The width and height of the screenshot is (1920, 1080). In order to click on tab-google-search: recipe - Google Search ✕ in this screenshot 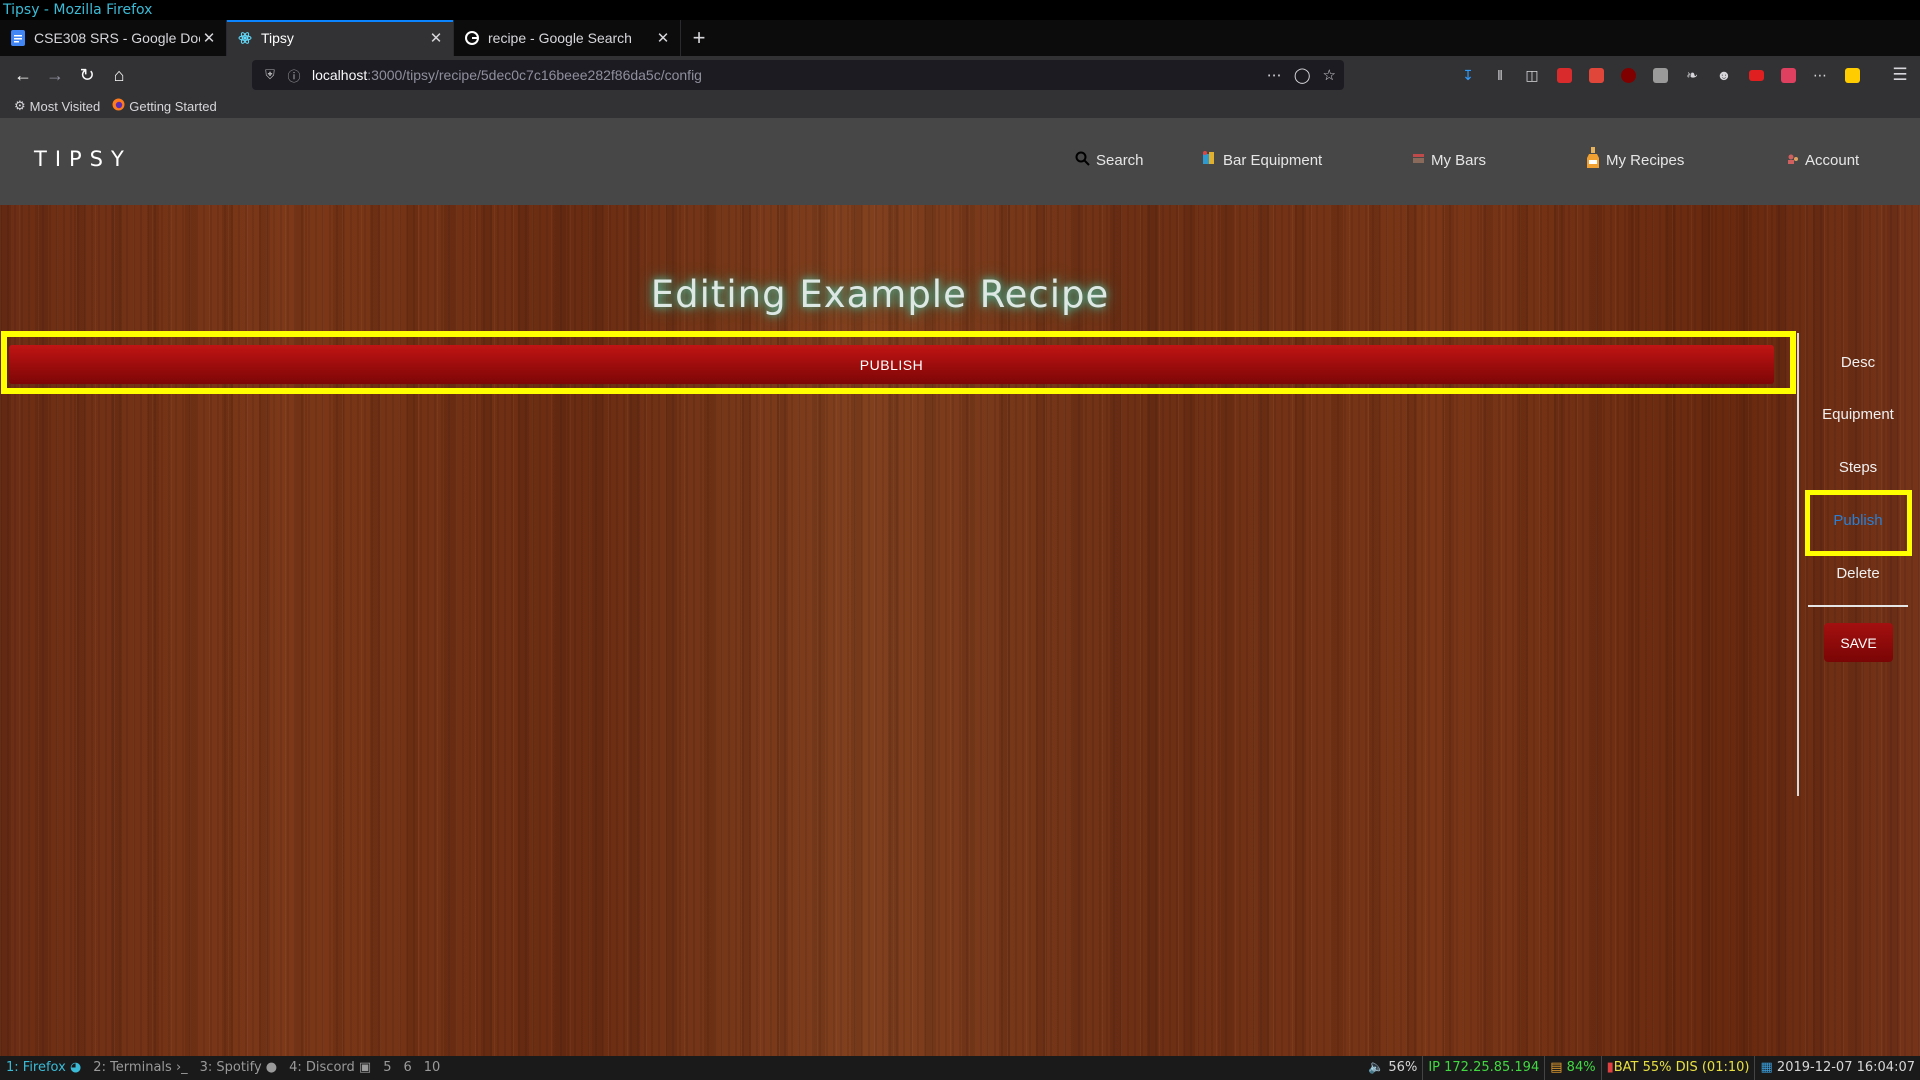, I will do `click(567, 38)`.